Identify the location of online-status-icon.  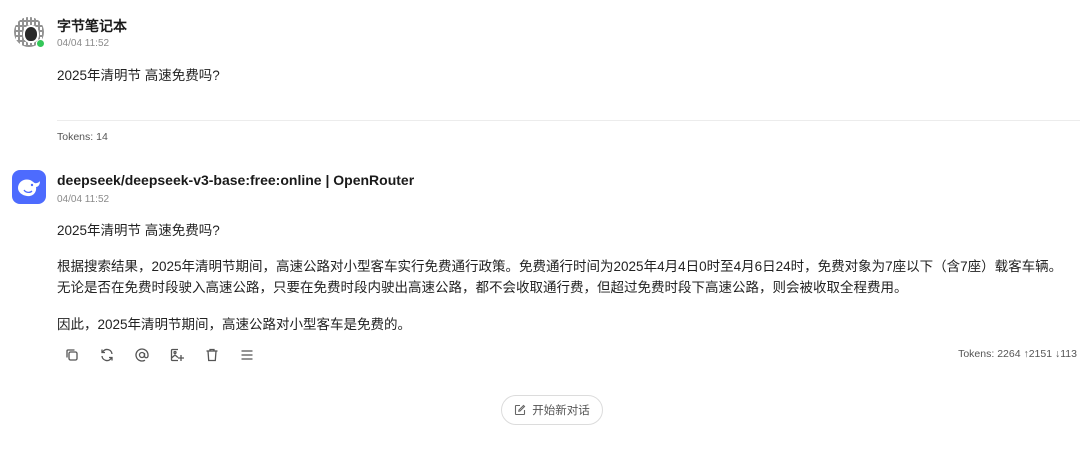
(40, 43).